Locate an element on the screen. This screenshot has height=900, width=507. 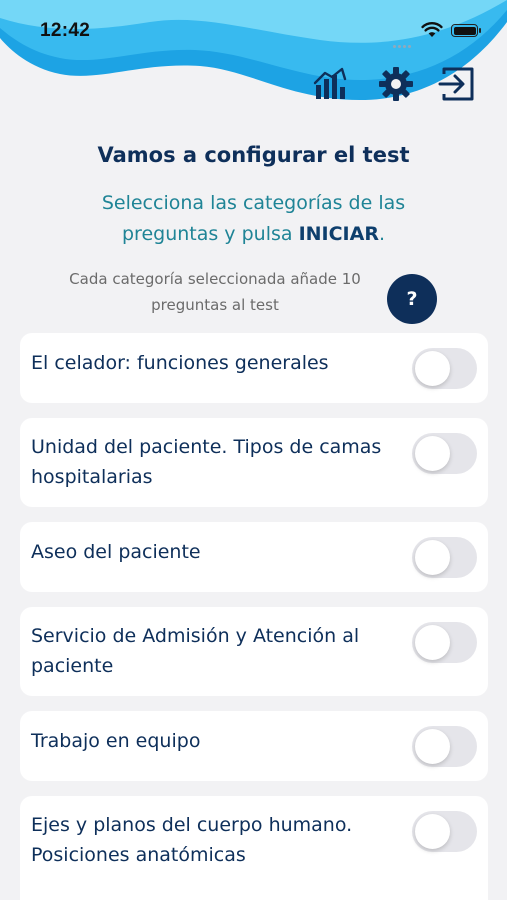
top-toolbar is located at coordinates (253, 84).